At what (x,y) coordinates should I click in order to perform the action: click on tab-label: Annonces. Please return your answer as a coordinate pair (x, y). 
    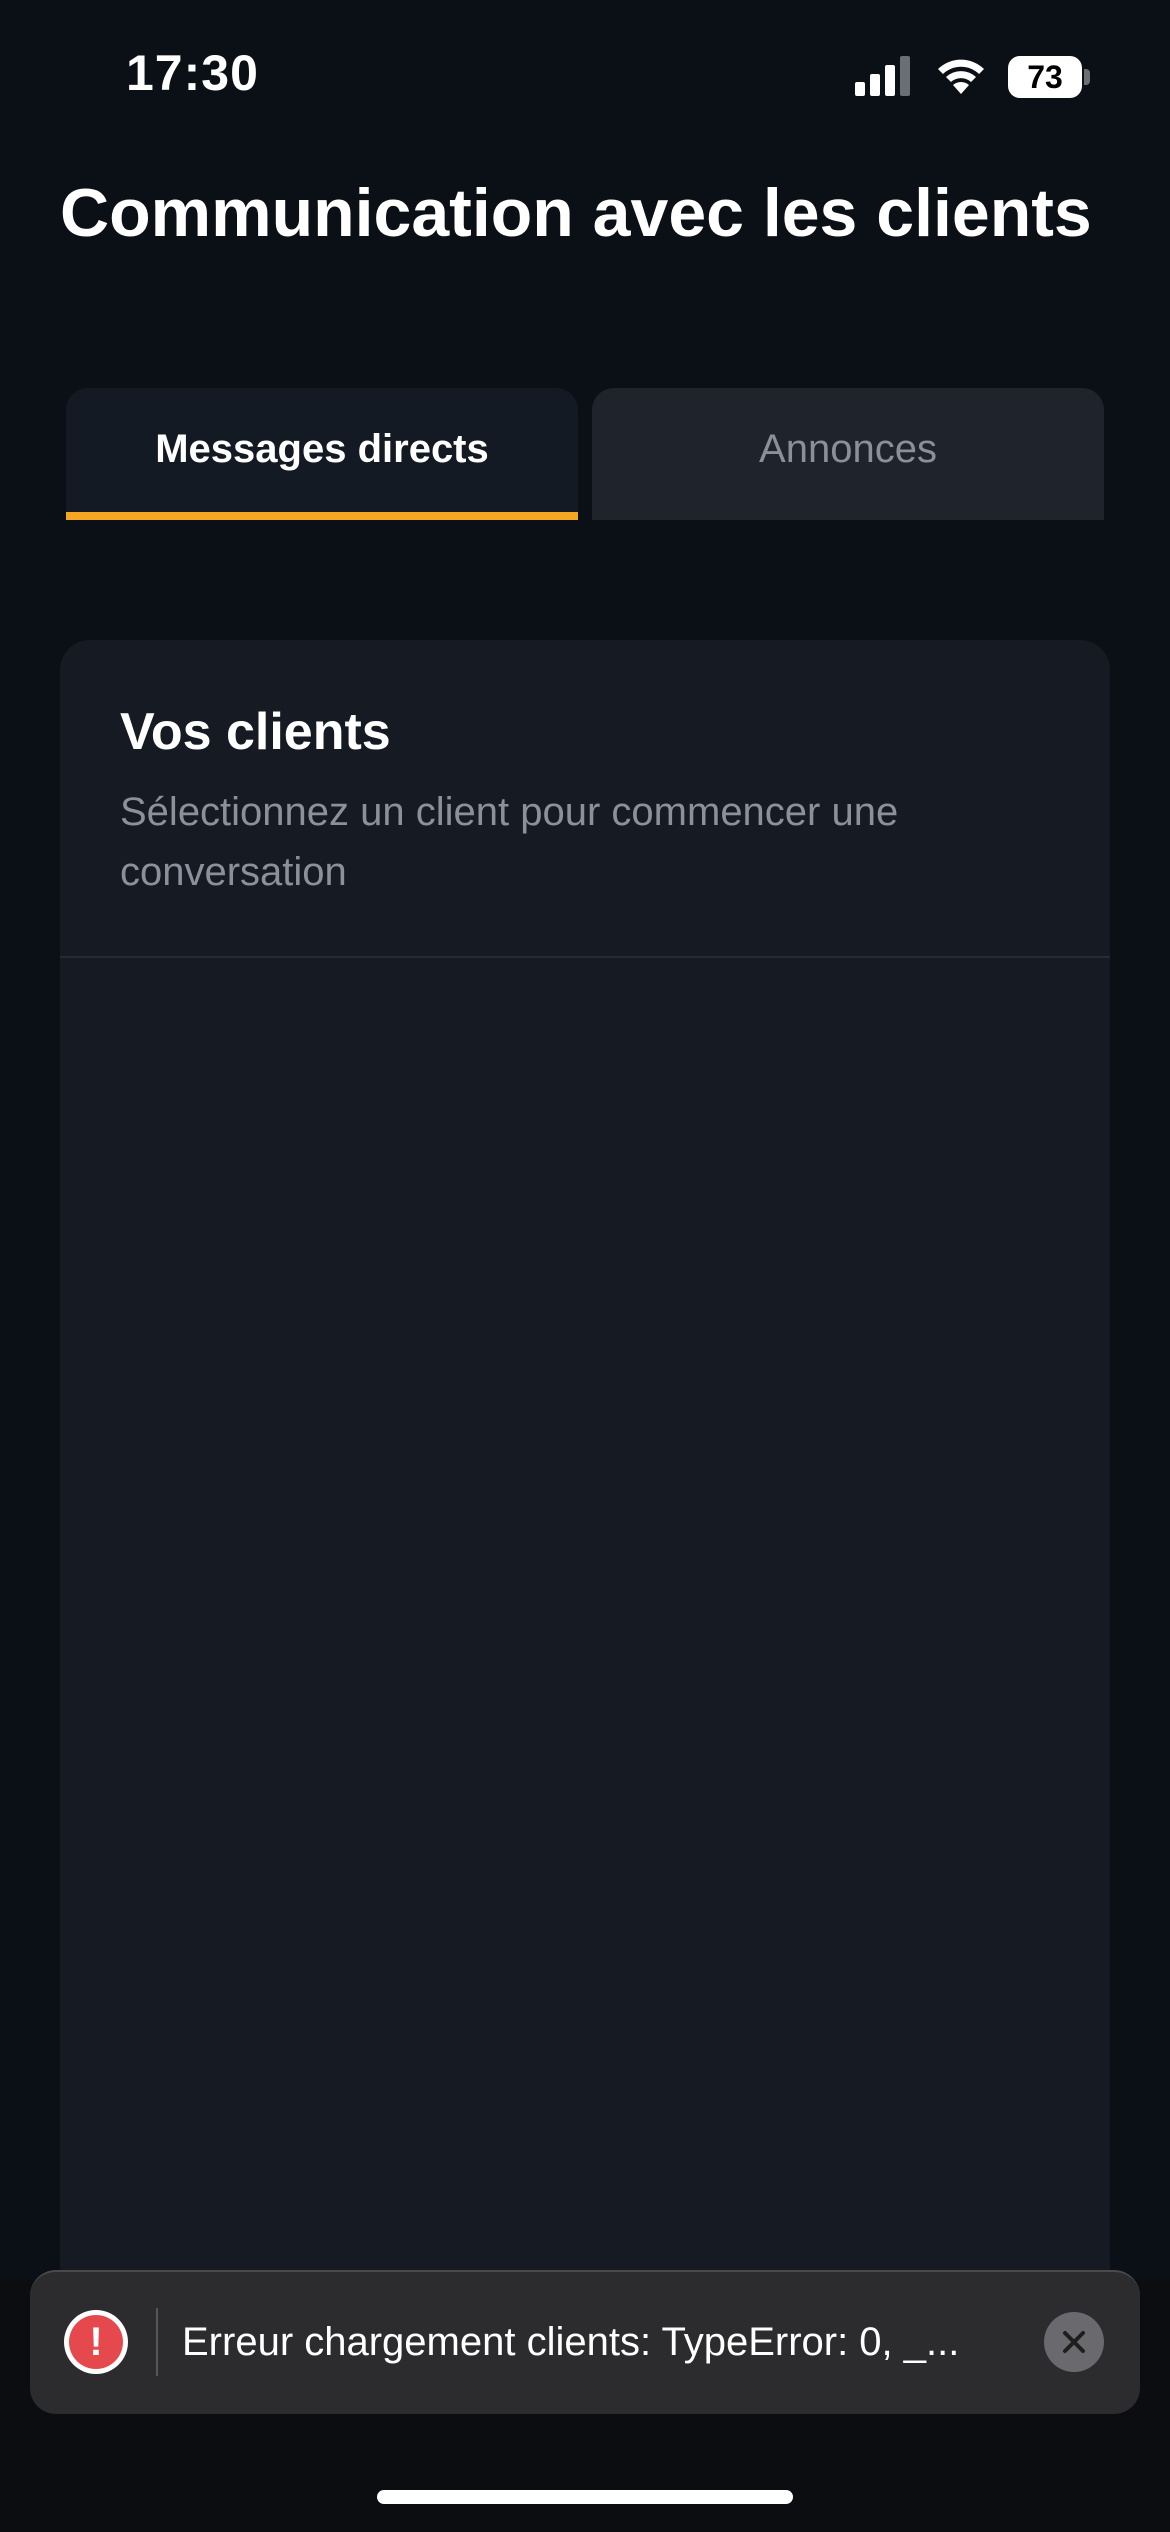
    Looking at the image, I should click on (848, 449).